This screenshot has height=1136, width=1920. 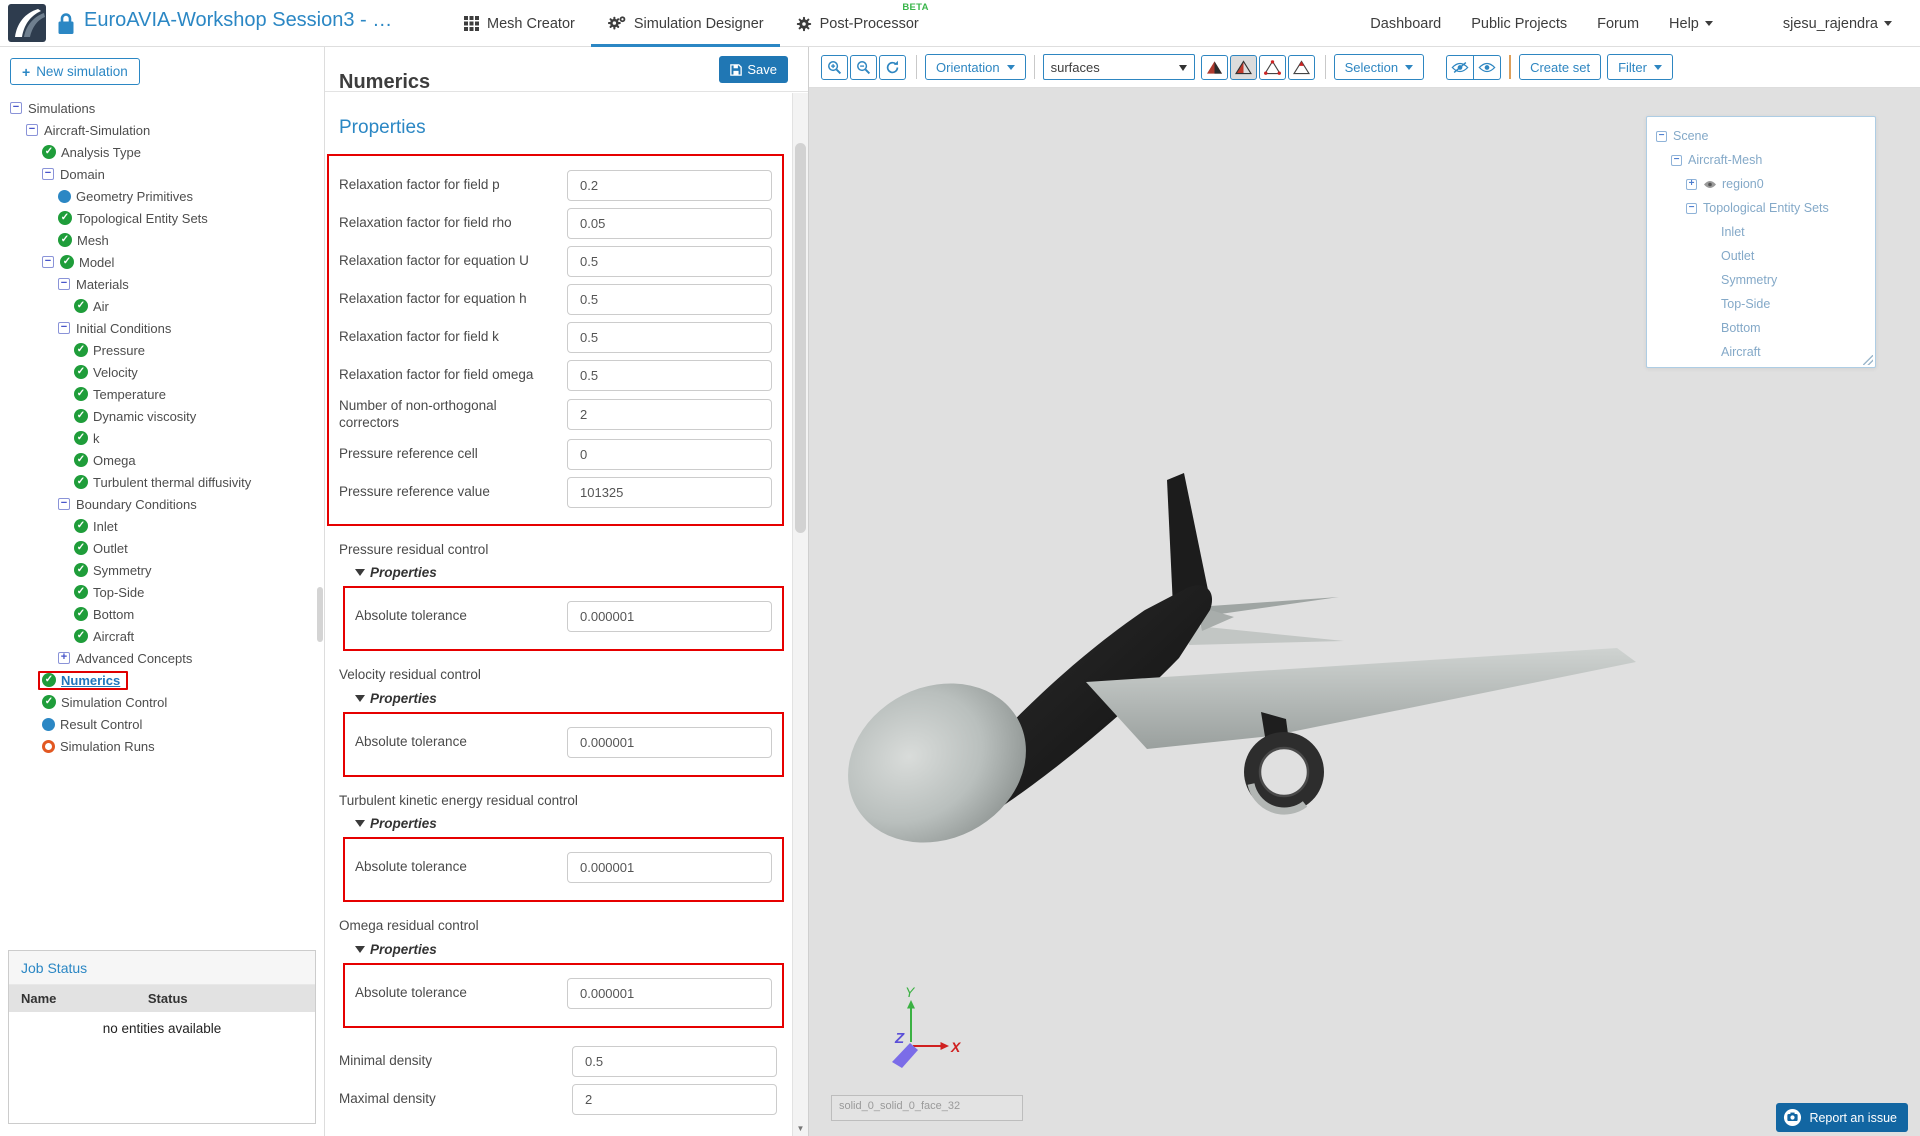 What do you see at coordinates (1837, 24) in the screenshot?
I see `user-menu: sjesu_rajendra` at bounding box center [1837, 24].